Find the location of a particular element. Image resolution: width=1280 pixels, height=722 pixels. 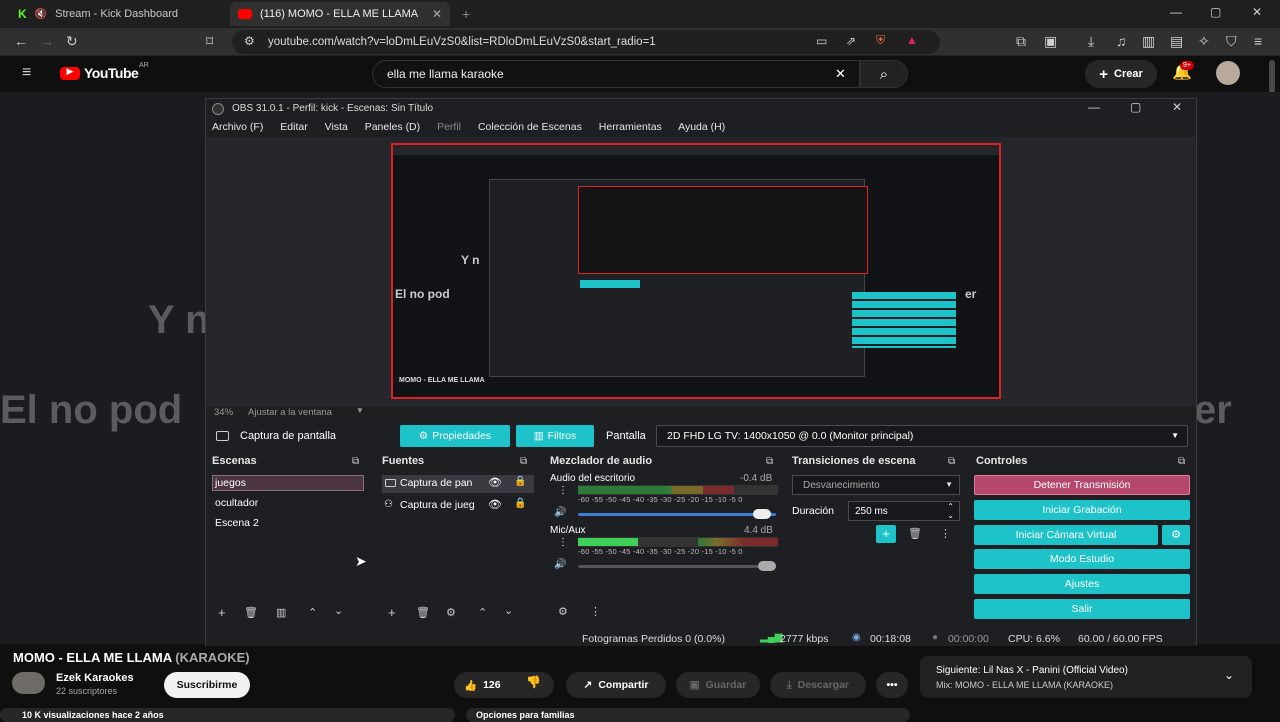

obs-close-icon: ✕ is located at coordinates (1177, 107).